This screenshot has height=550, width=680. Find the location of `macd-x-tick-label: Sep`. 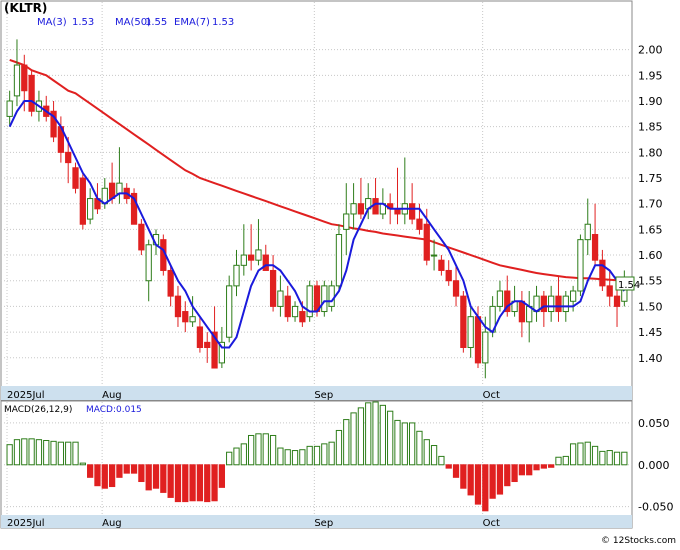

macd-x-tick-label: Sep is located at coordinates (323, 523).